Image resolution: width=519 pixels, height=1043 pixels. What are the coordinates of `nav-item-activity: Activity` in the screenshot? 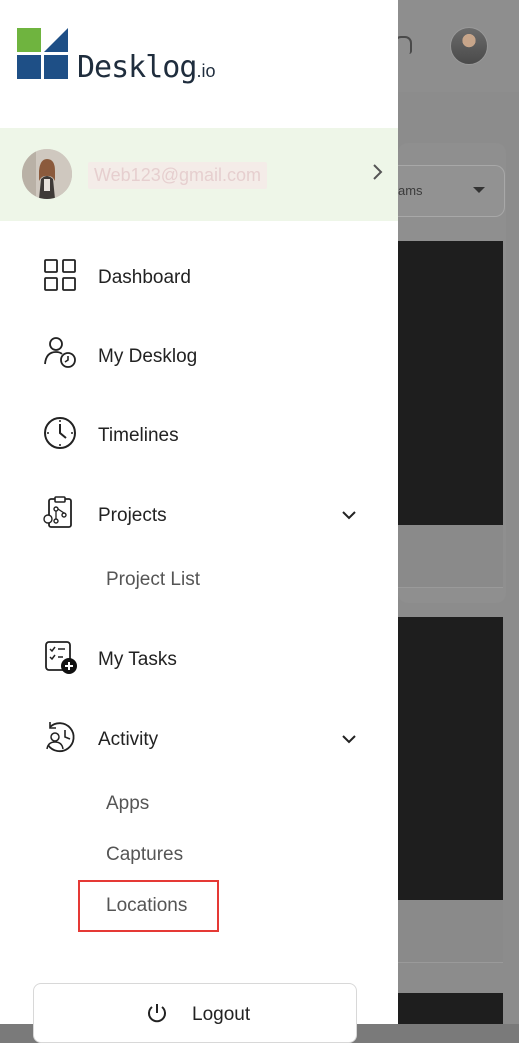 It's located at (199, 739).